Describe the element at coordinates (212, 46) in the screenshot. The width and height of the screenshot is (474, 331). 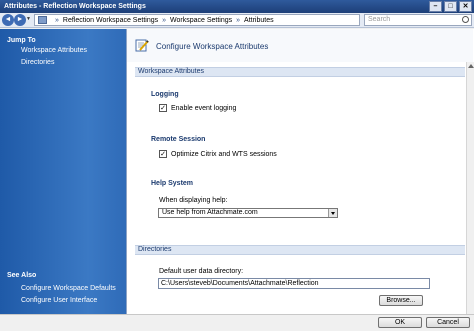
I see `page-title: Configure Workspace Attributes` at that location.